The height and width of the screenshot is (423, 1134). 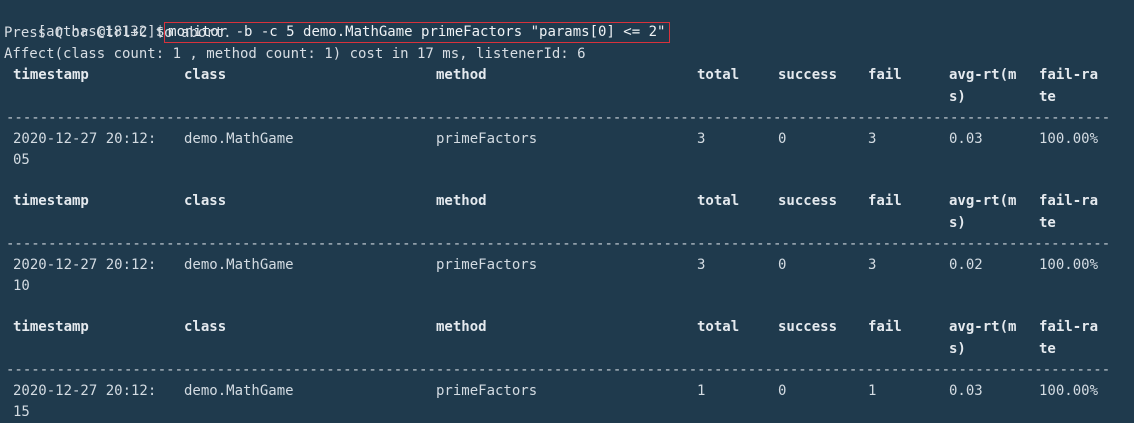 What do you see at coordinates (21, 160) in the screenshot?
I see `row-timestamp-cont: 05` at bounding box center [21, 160].